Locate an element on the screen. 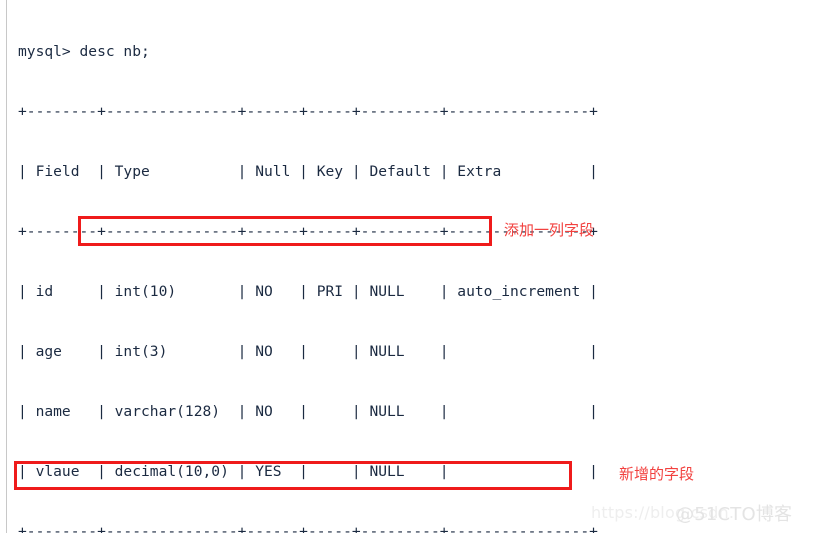  terminal-line: | age | int(3) | NO | | NULL | | is located at coordinates (308, 351).